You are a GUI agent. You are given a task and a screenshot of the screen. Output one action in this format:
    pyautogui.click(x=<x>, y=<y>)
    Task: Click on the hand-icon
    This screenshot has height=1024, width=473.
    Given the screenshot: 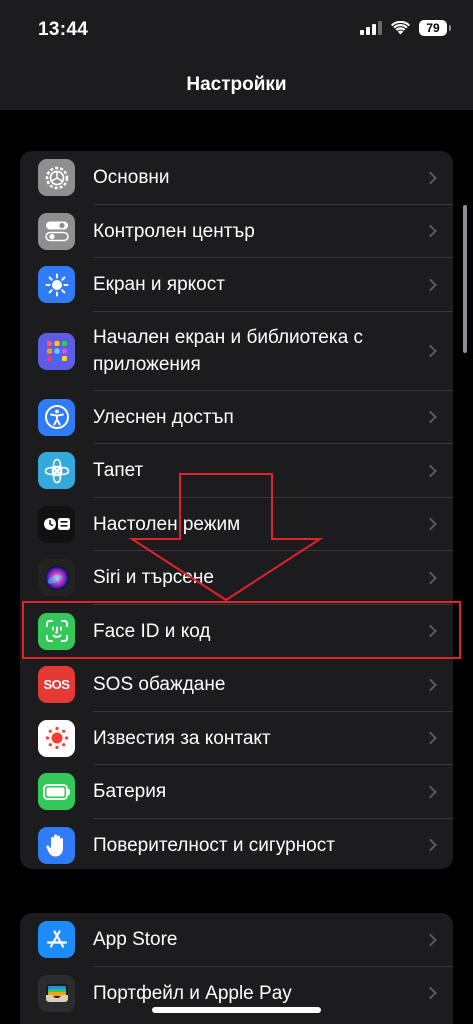 What is the action you would take?
    pyautogui.click(x=56, y=845)
    